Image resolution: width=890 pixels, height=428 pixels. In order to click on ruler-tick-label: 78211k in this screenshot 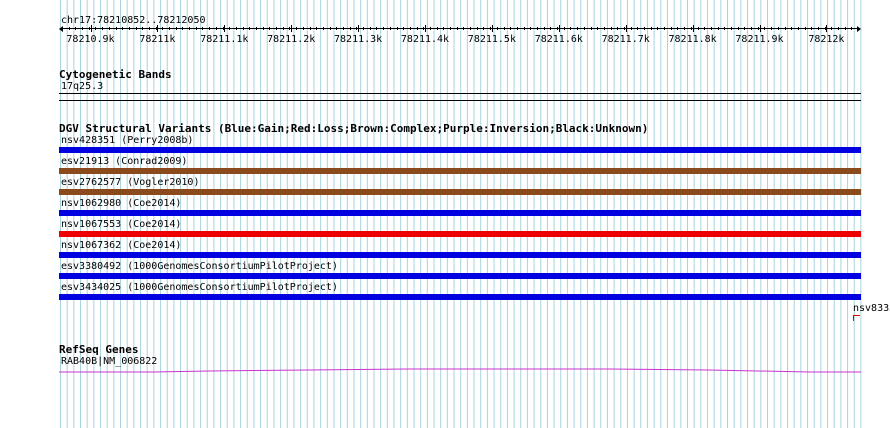, I will do `click(157, 39)`.